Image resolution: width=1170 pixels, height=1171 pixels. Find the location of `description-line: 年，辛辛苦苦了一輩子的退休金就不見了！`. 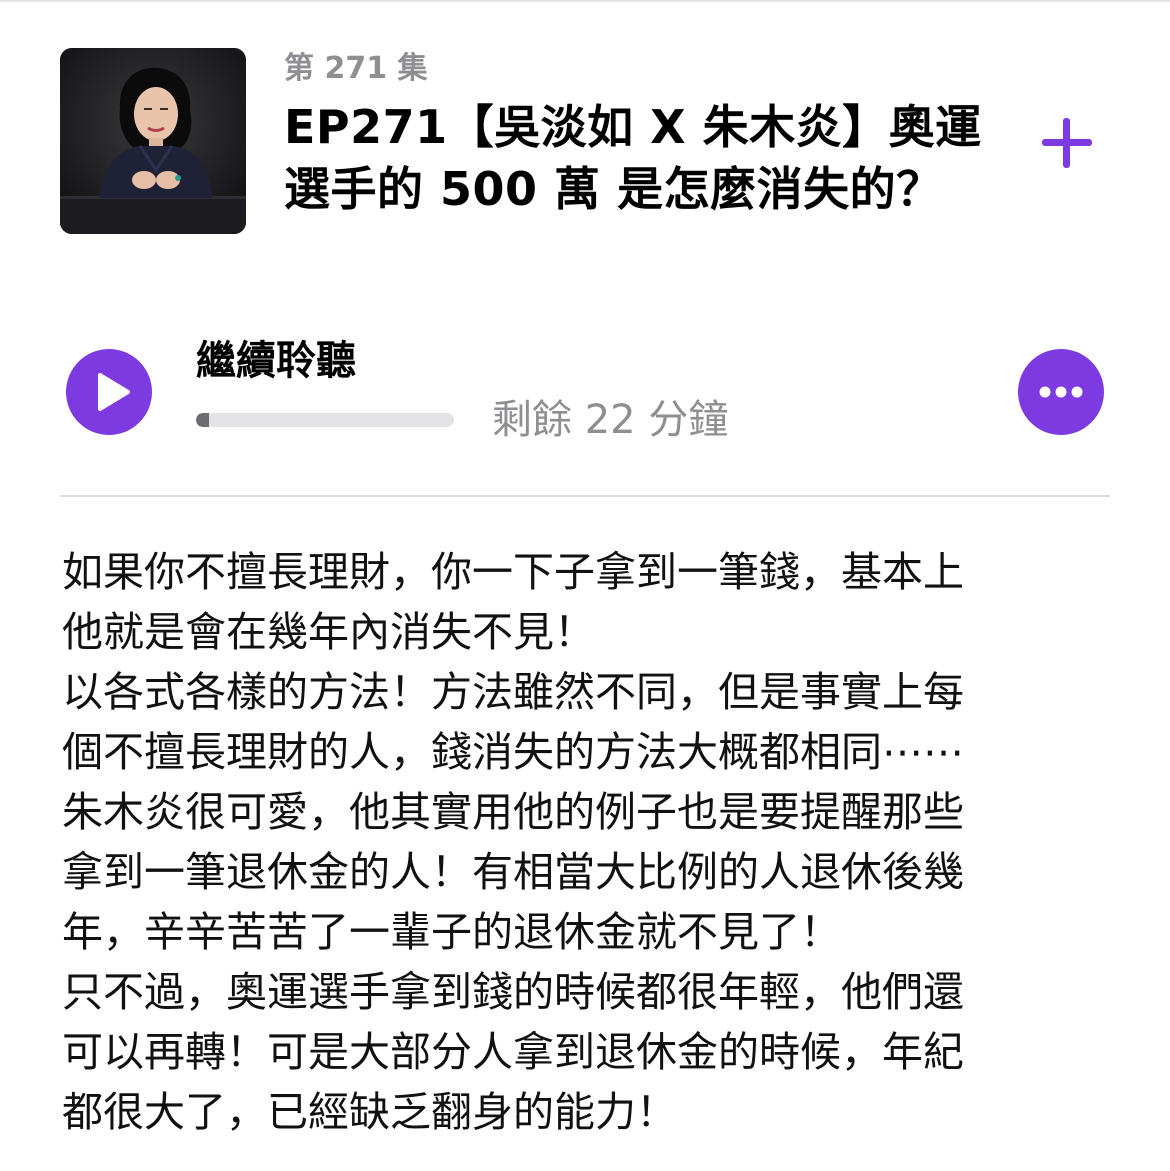

description-line: 年，辛辛苦苦了一輩子的退休金就不見了！ is located at coordinates (451, 932).